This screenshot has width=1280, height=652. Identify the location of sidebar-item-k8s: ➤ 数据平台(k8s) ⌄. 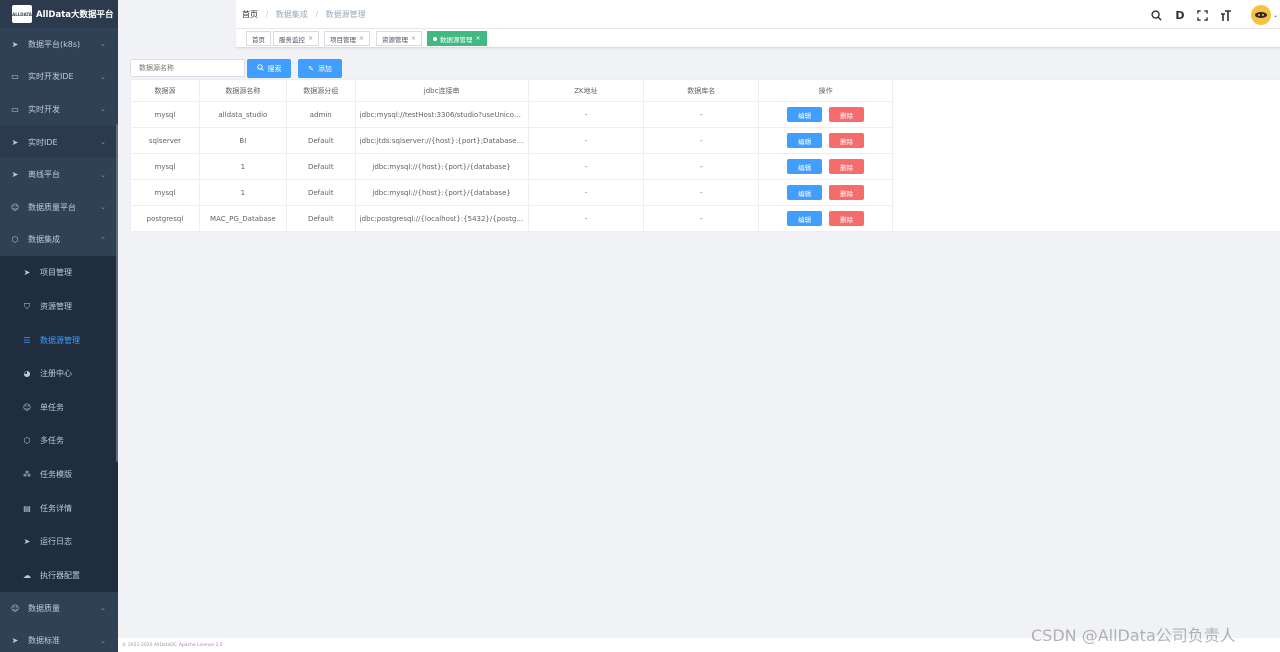
(59, 44).